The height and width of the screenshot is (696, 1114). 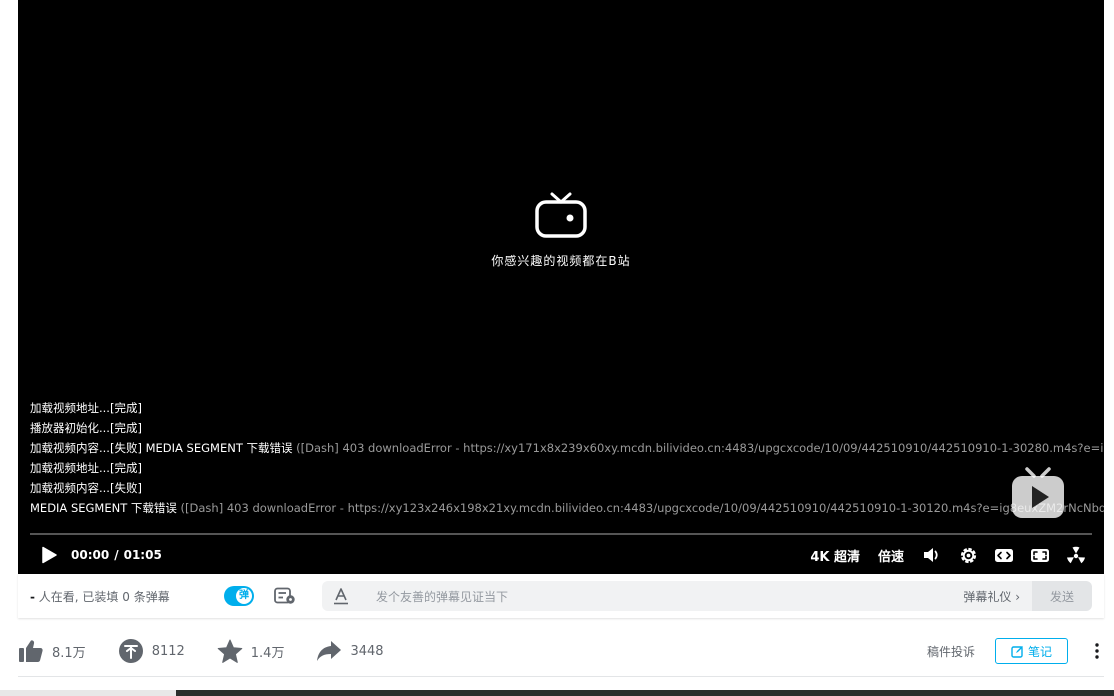 I want to click on viewer-count-text: 人在看, 已装填 0 条弹幕, so click(x=102, y=596).